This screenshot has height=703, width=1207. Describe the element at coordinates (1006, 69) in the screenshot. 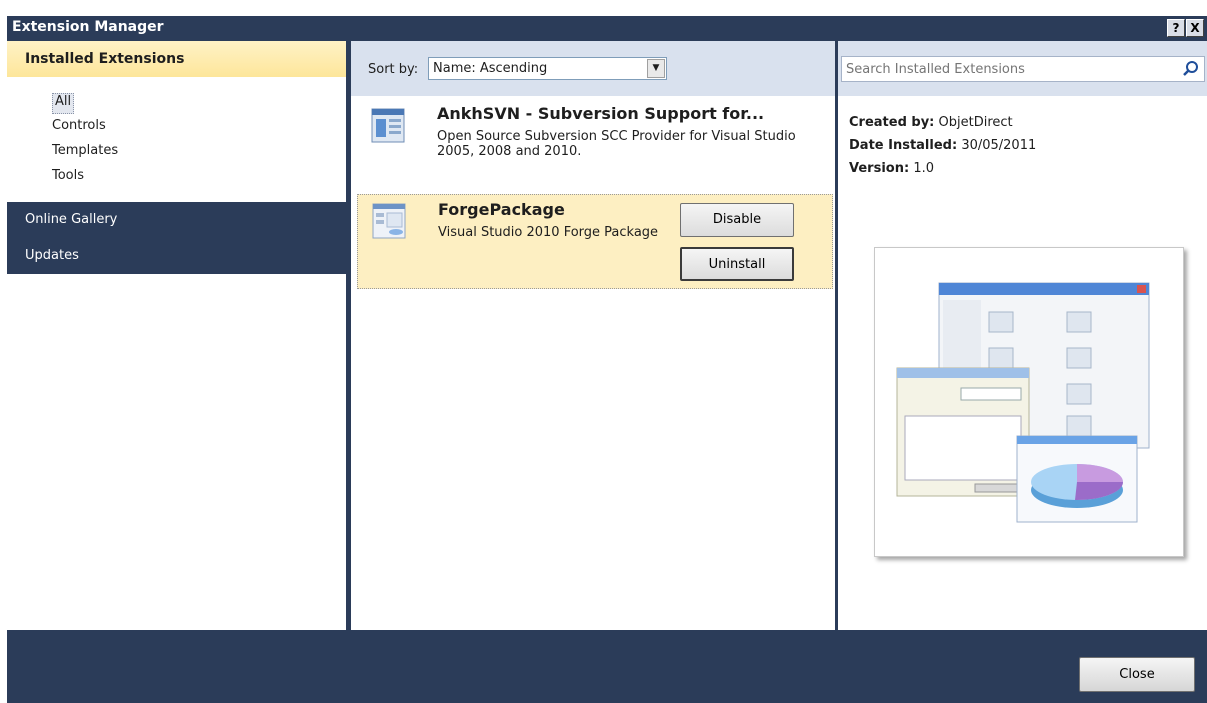

I see `search-input` at that location.